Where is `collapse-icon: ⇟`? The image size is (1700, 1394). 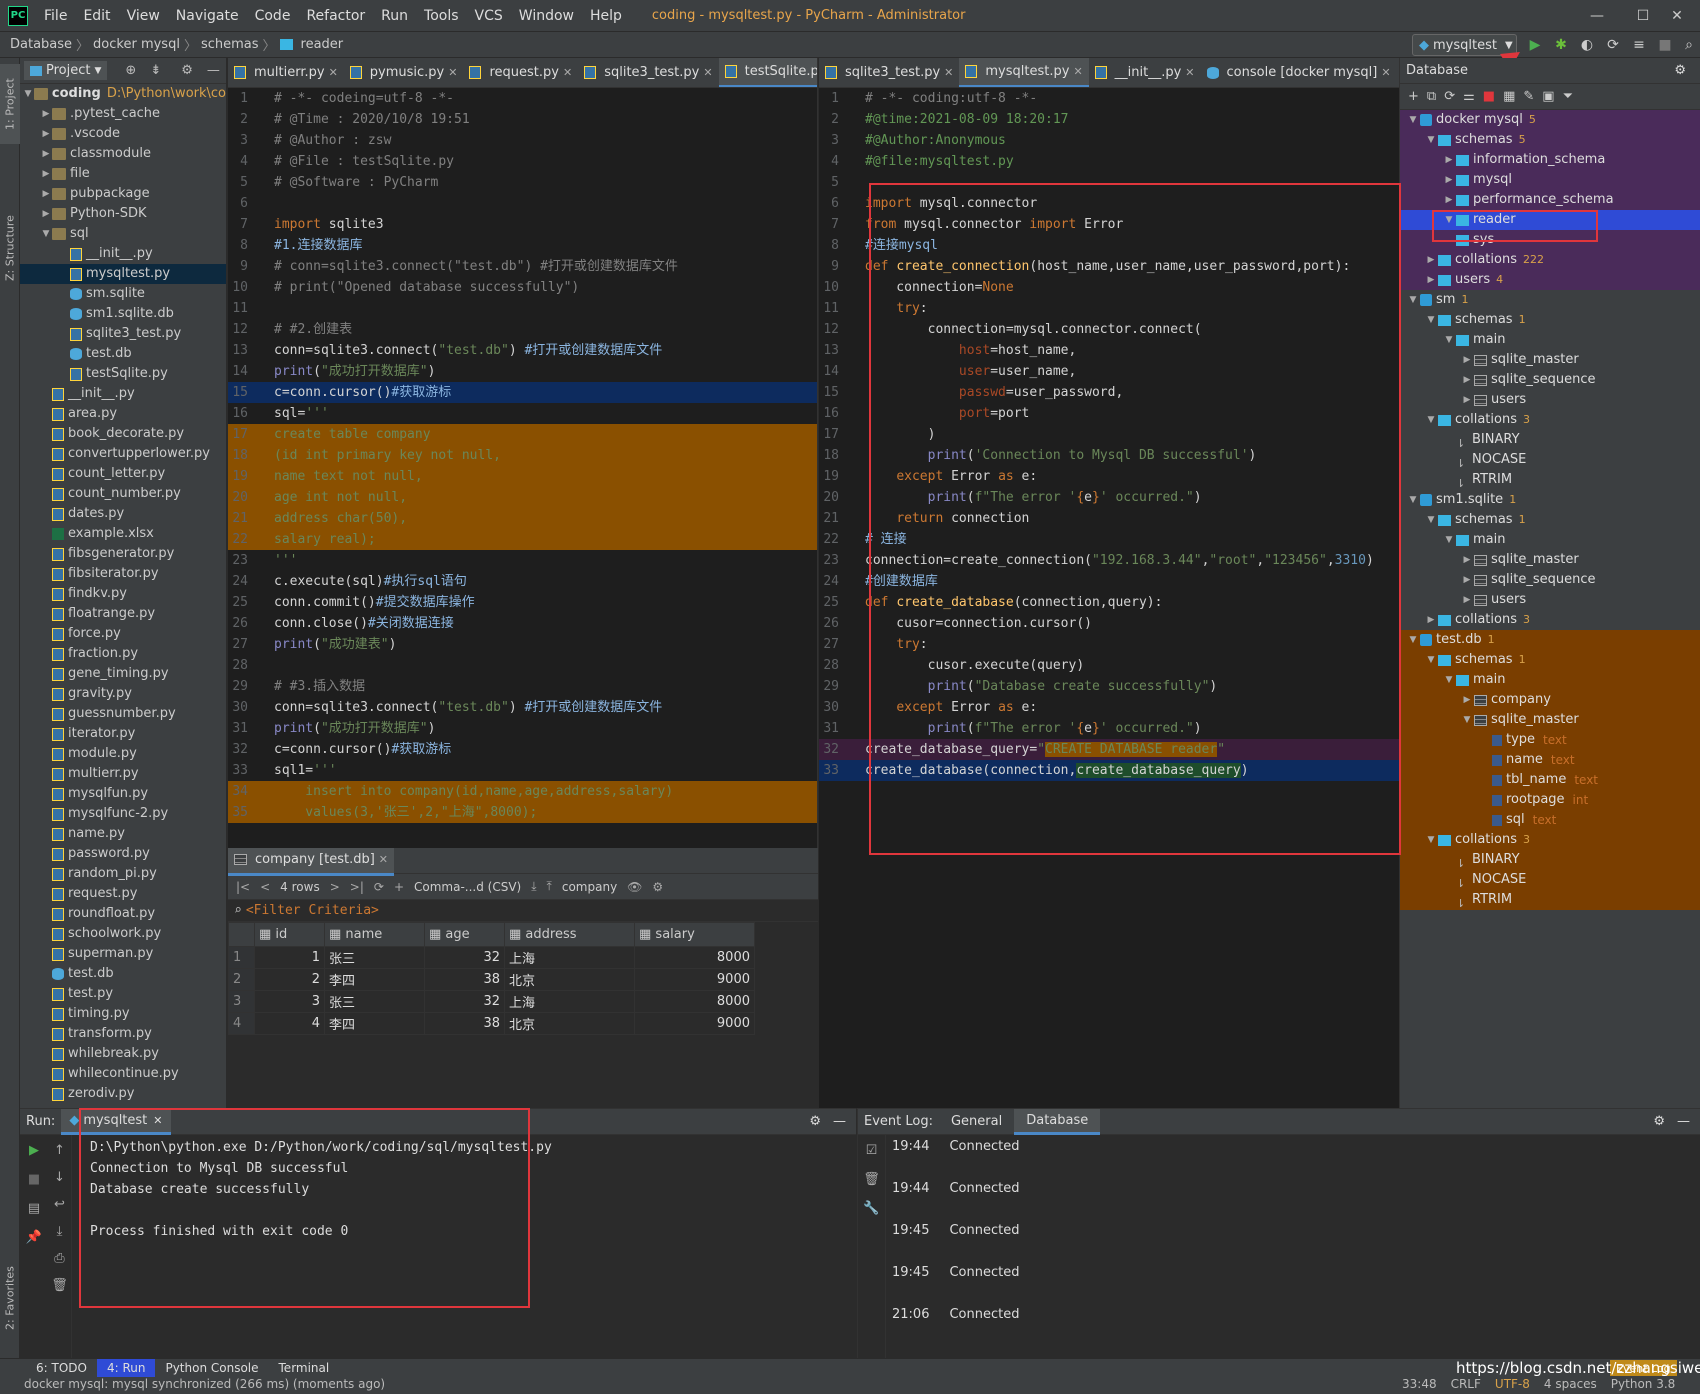 collapse-icon: ⇟ is located at coordinates (155, 70).